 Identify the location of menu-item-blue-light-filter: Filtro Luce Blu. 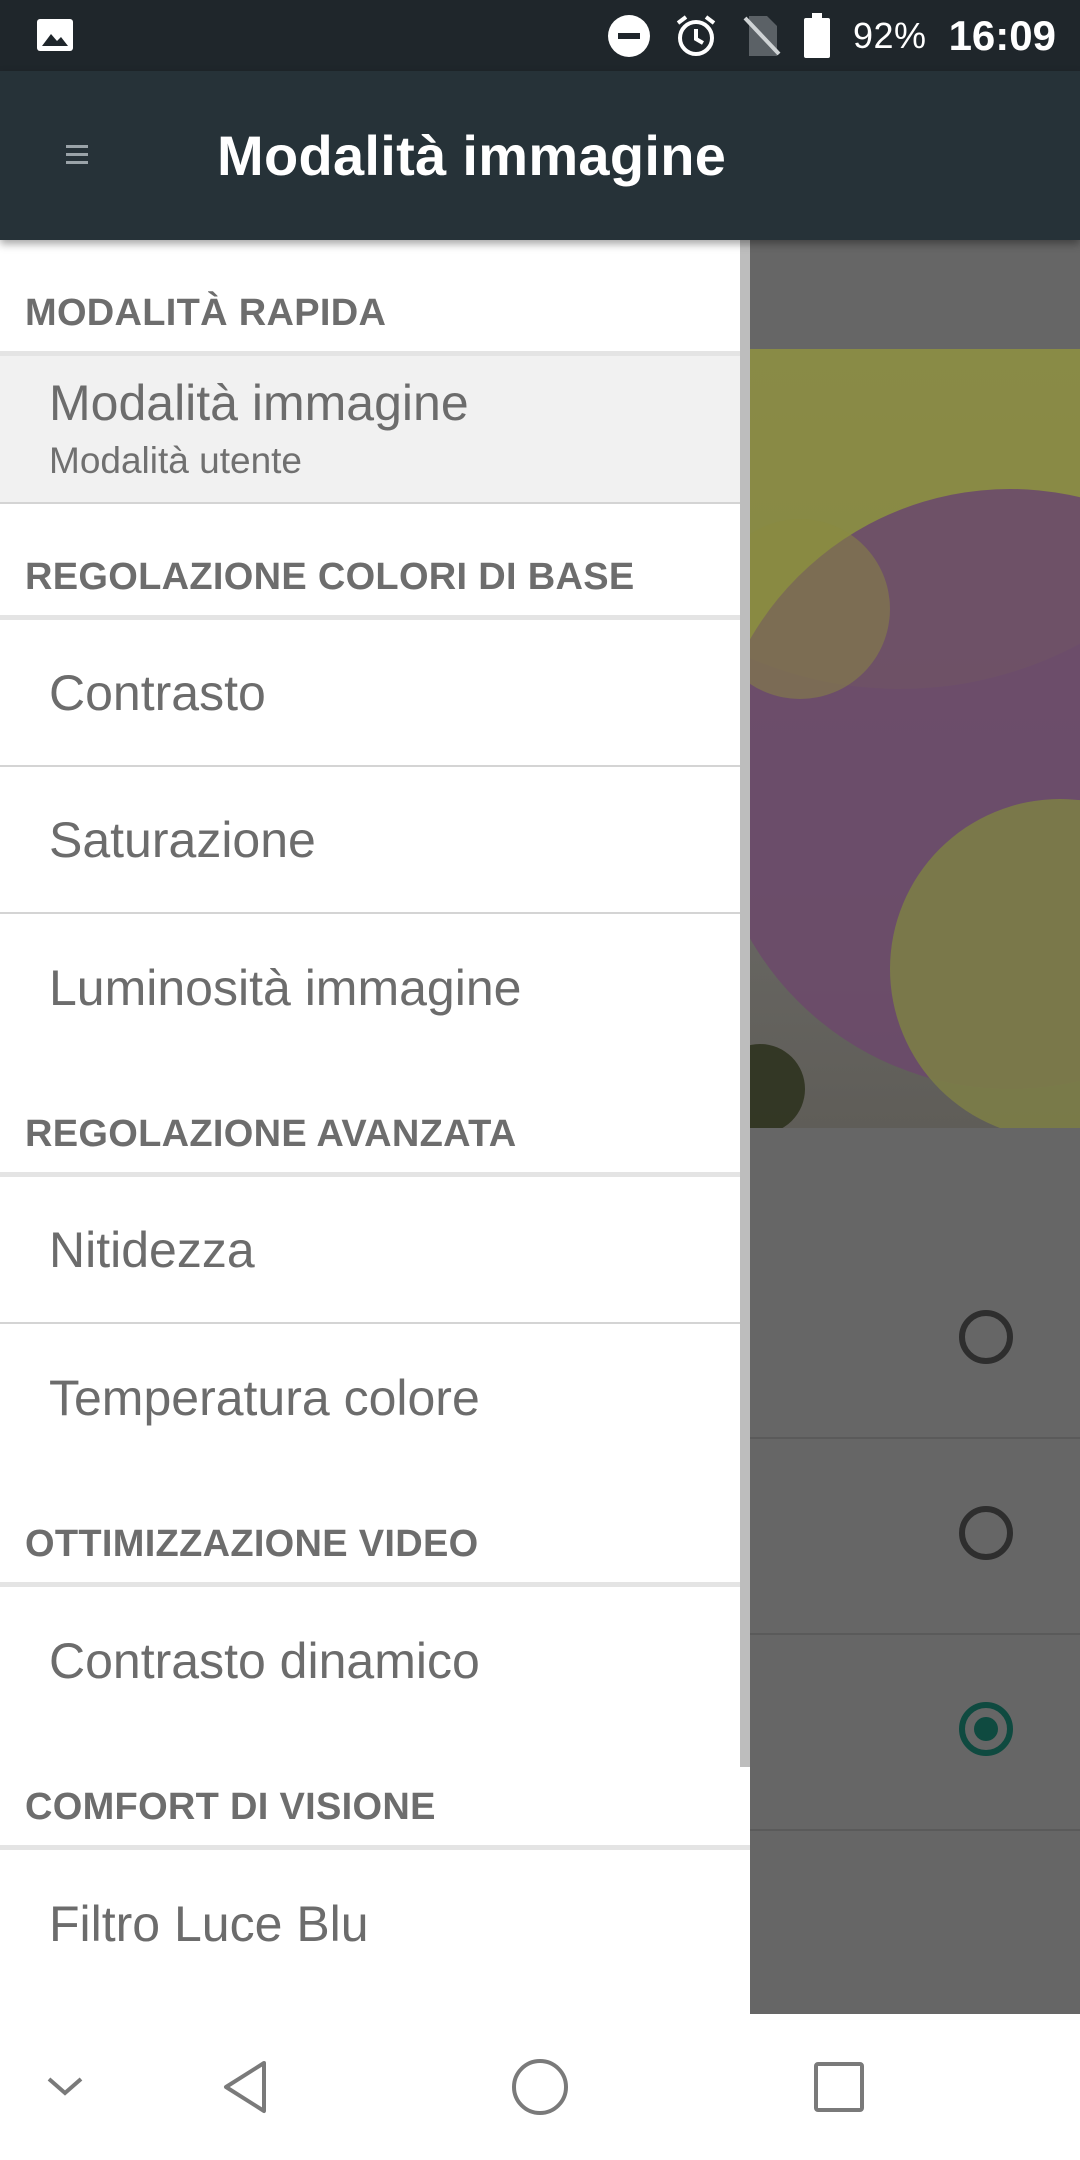
(375, 1923).